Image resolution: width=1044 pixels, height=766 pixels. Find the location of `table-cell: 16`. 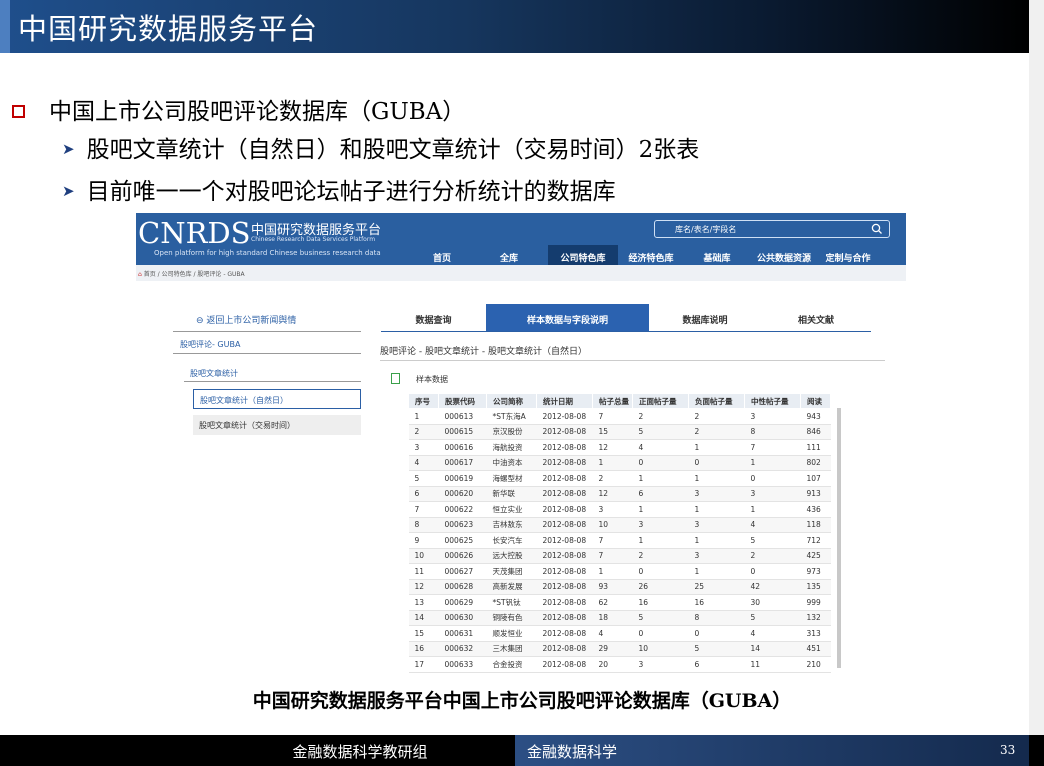

table-cell: 16 is located at coordinates (423, 649).